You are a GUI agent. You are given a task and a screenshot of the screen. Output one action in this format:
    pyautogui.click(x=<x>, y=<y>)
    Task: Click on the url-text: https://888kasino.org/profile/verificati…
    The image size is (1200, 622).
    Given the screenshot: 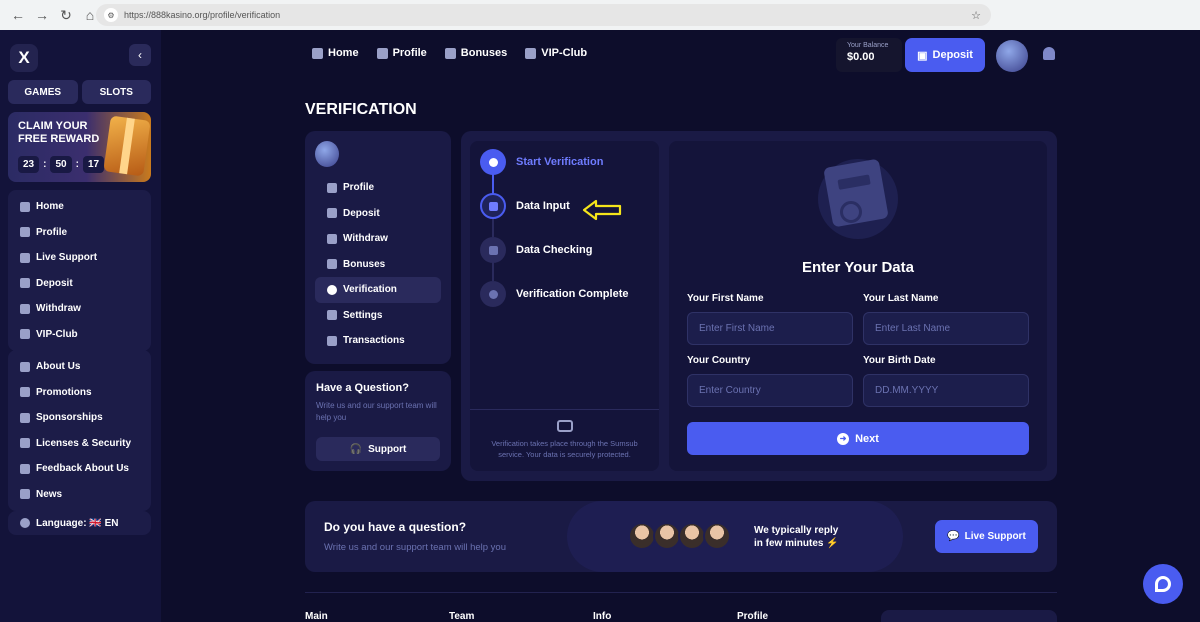 What is the action you would take?
    pyautogui.click(x=202, y=15)
    